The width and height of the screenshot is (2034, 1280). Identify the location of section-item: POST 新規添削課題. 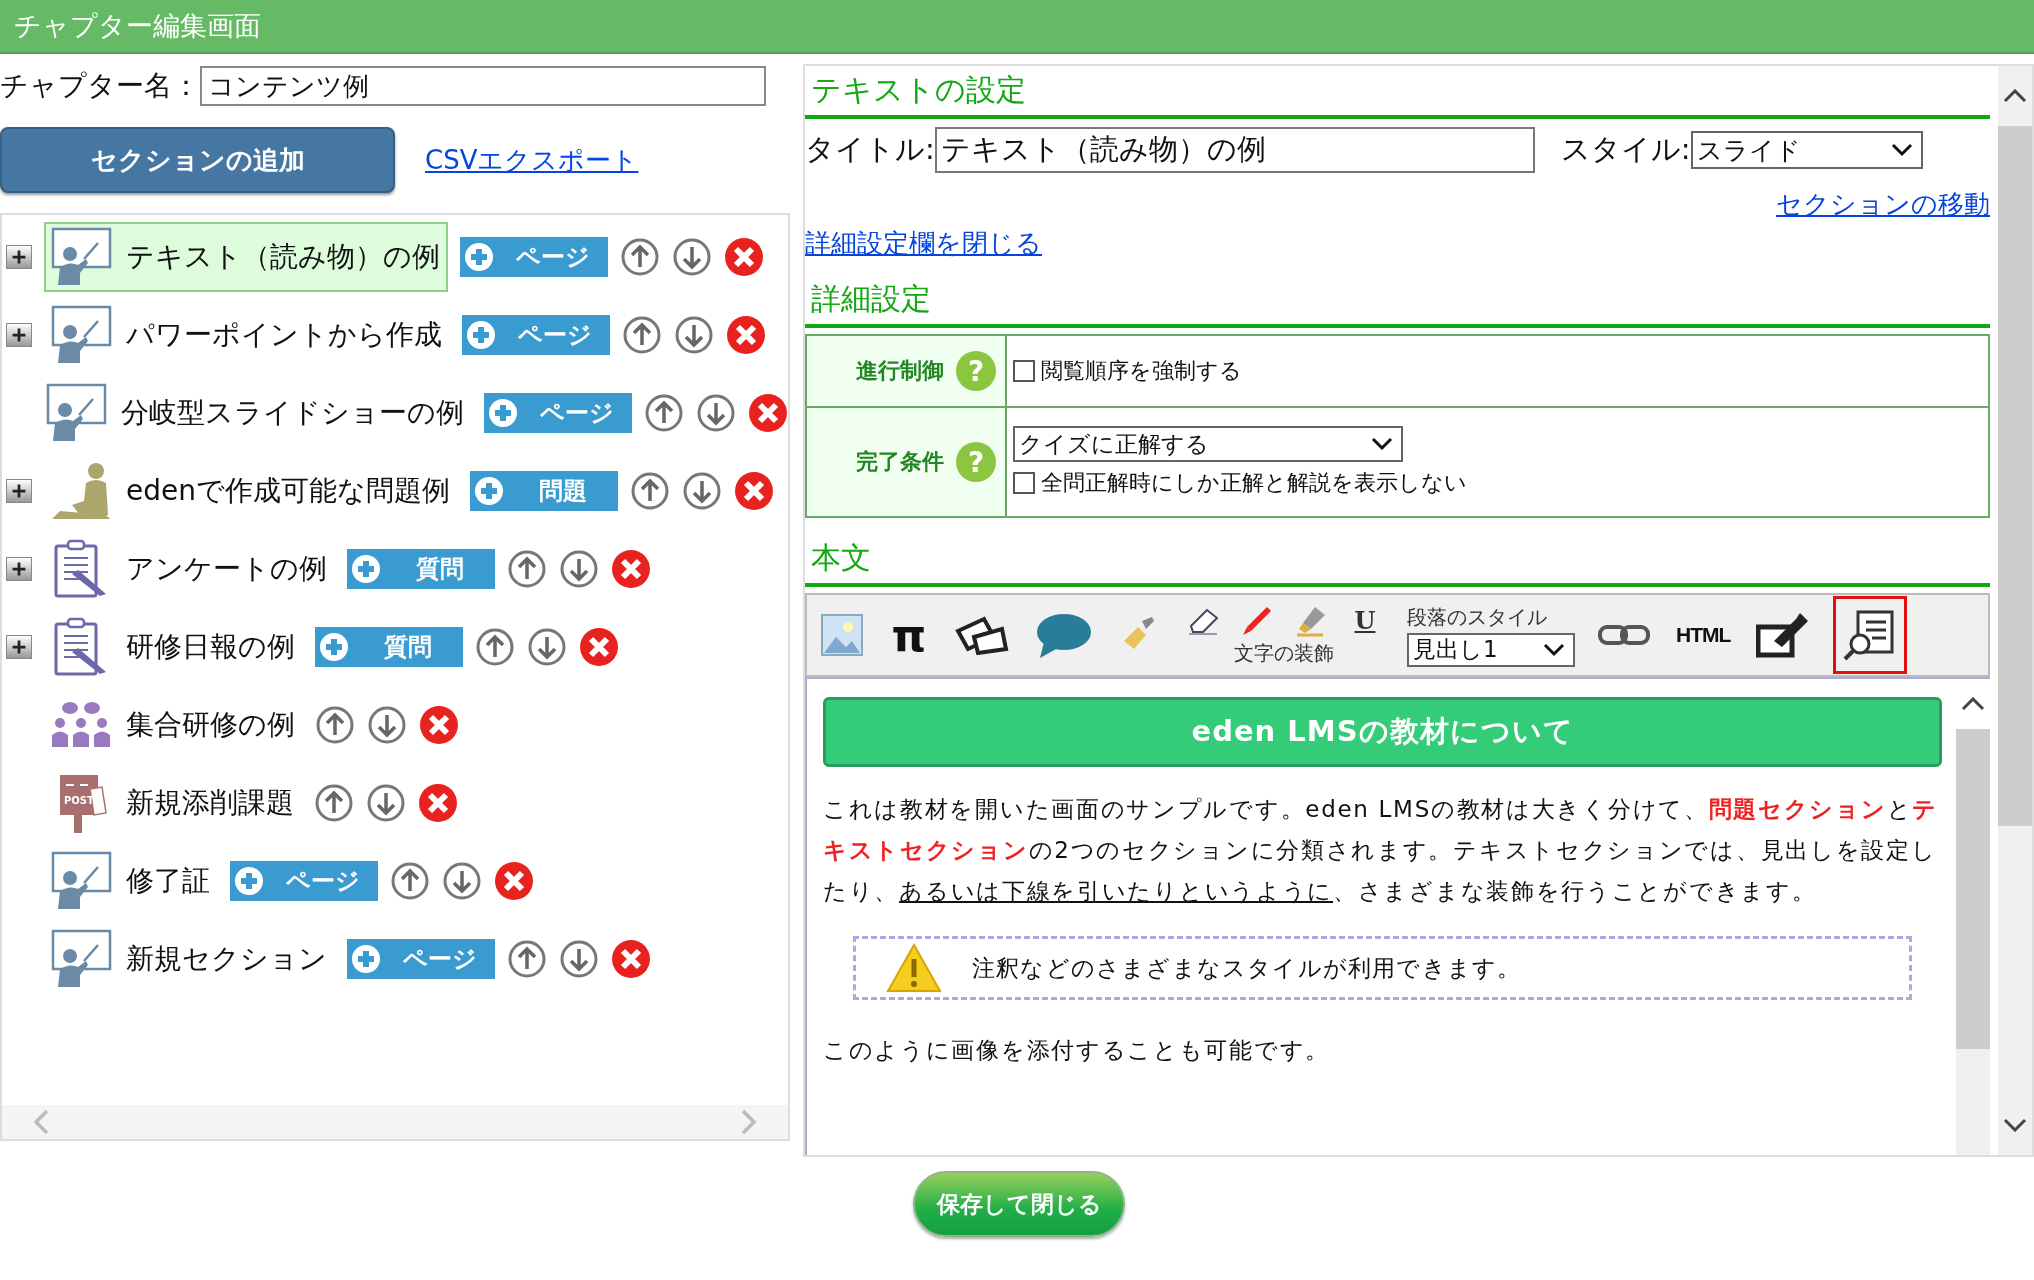
(173, 803).